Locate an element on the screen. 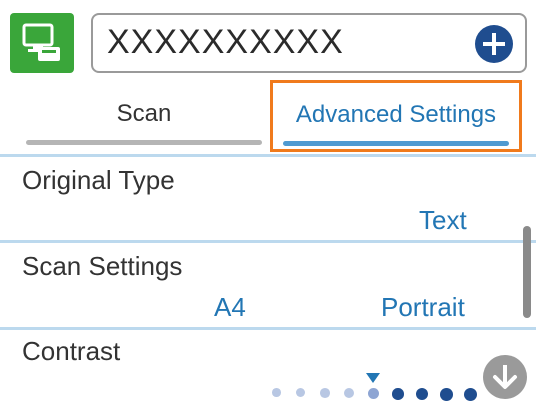  contrast-label: Contrast is located at coordinates (71, 351).